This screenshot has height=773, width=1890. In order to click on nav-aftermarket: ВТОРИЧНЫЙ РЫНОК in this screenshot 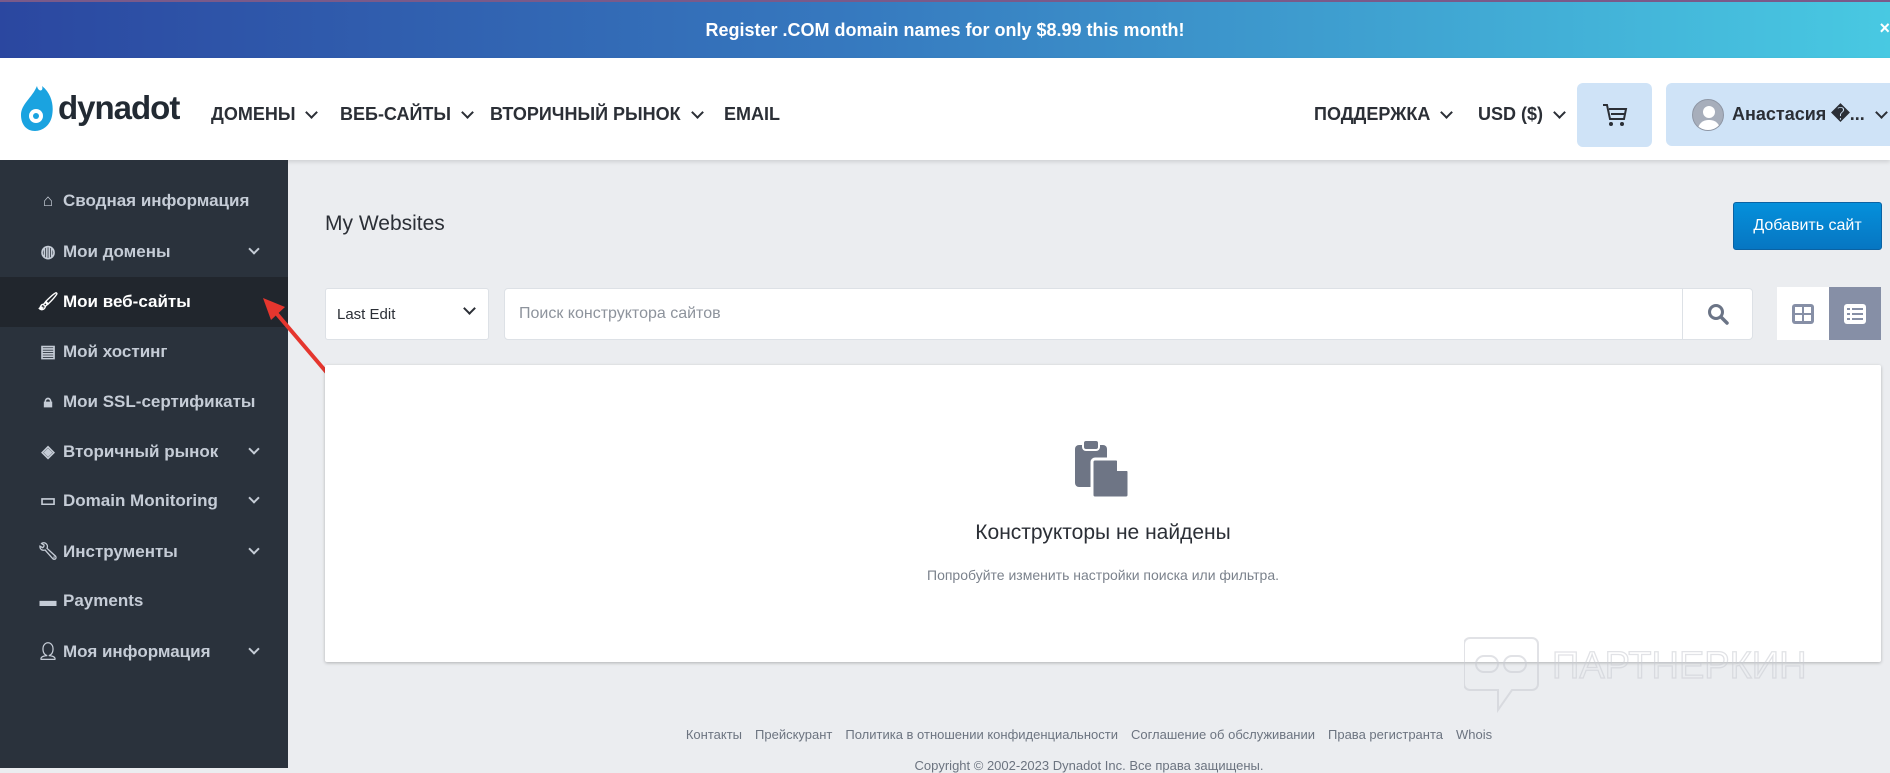, I will do `click(597, 114)`.